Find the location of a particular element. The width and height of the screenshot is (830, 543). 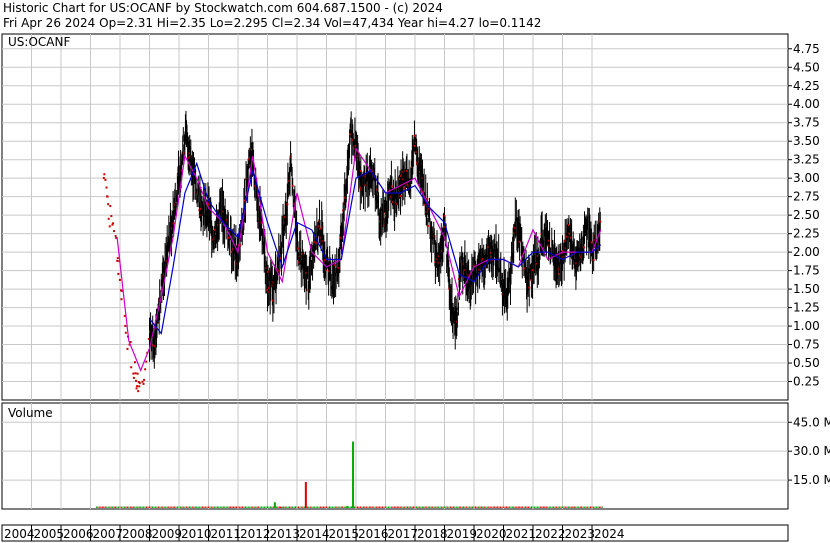

price-tick-label: 4.75 is located at coordinates (806, 49).